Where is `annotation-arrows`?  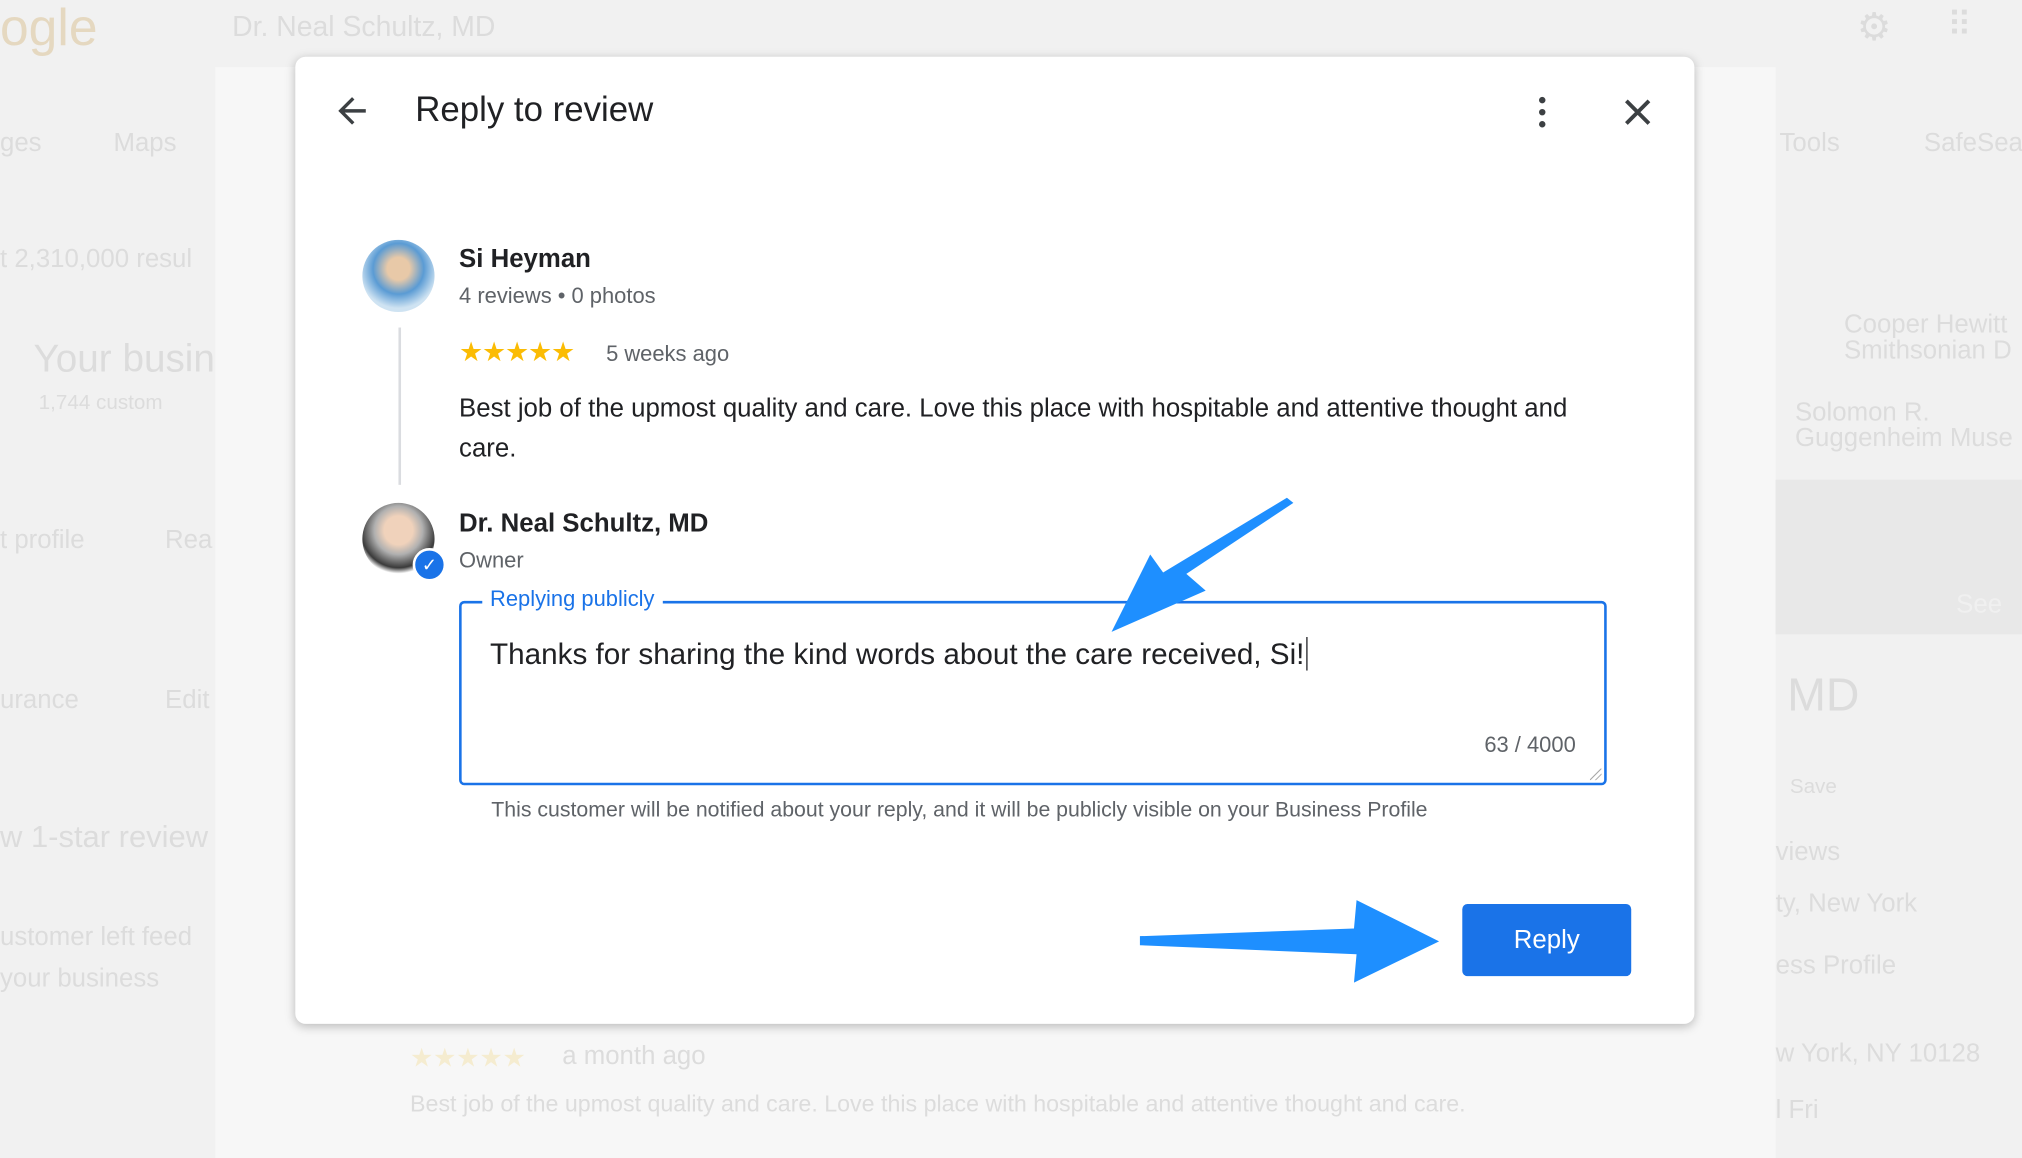
annotation-arrows is located at coordinates (1275, 740).